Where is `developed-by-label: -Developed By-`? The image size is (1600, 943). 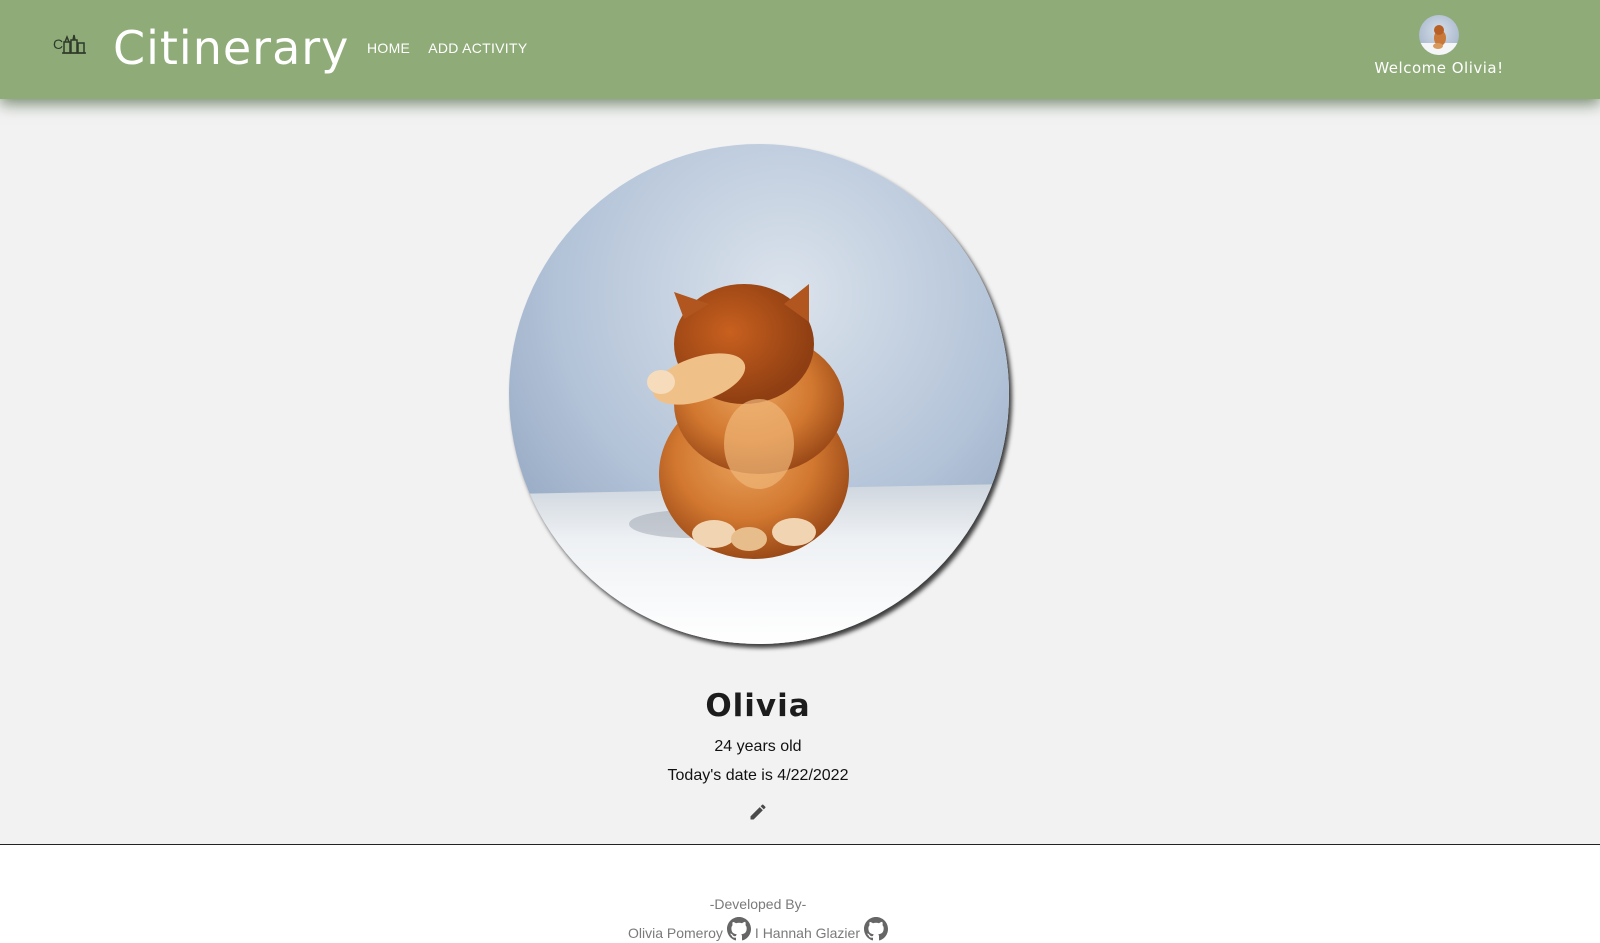
developed-by-label: -Developed By- is located at coordinates (758, 904).